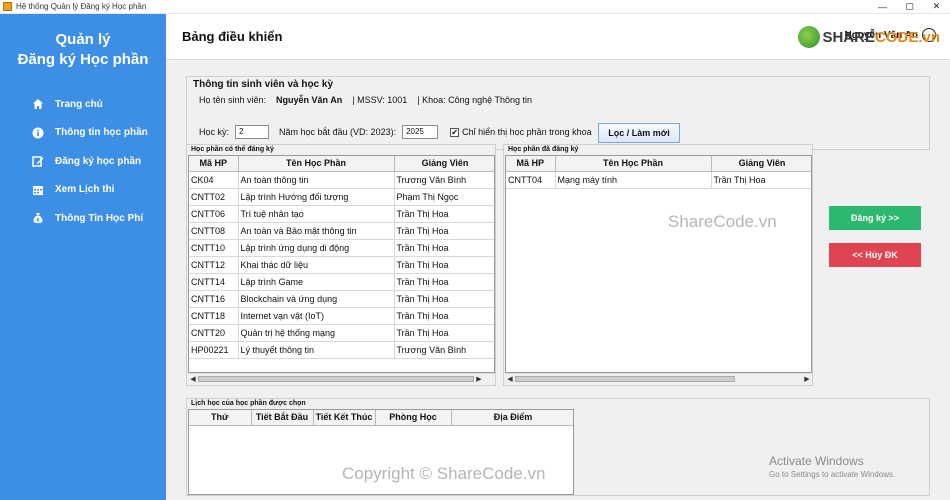 Image resolution: width=950 pixels, height=500 pixels. What do you see at coordinates (83, 39) in the screenshot?
I see `brand-line-1: Quản lý` at bounding box center [83, 39].